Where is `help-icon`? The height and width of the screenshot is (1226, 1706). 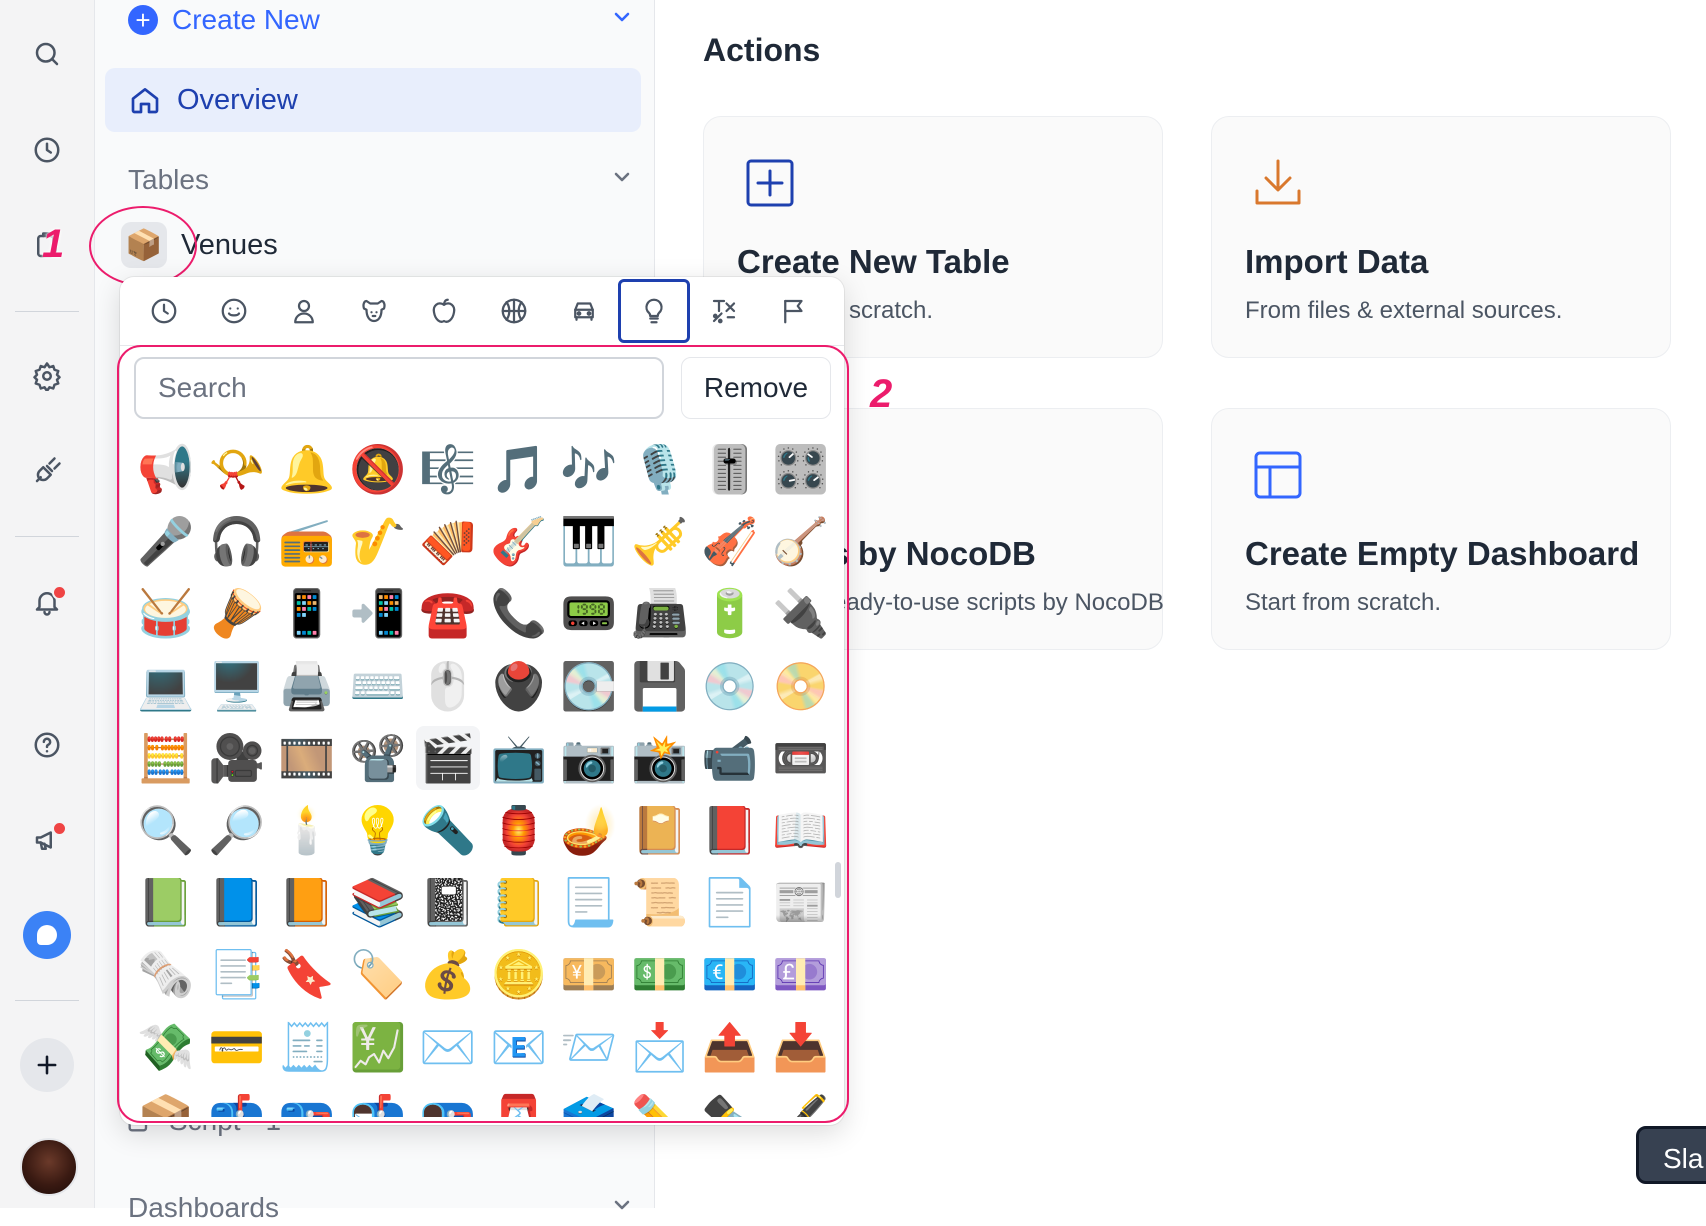 help-icon is located at coordinates (47, 745).